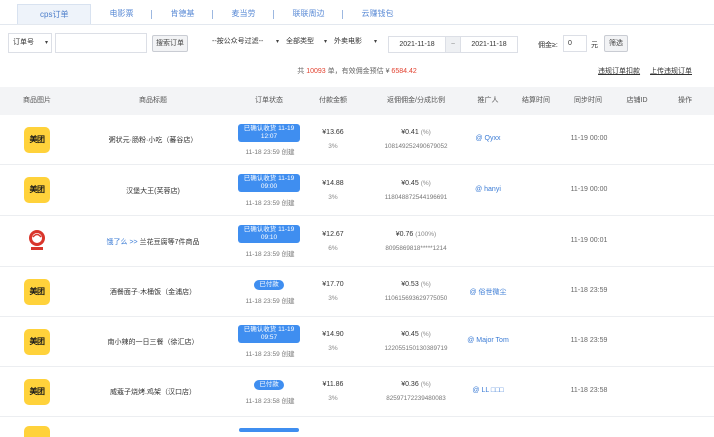 This screenshot has height=437, width=714. I want to click on commission-value: ¥0.36, so click(410, 384).